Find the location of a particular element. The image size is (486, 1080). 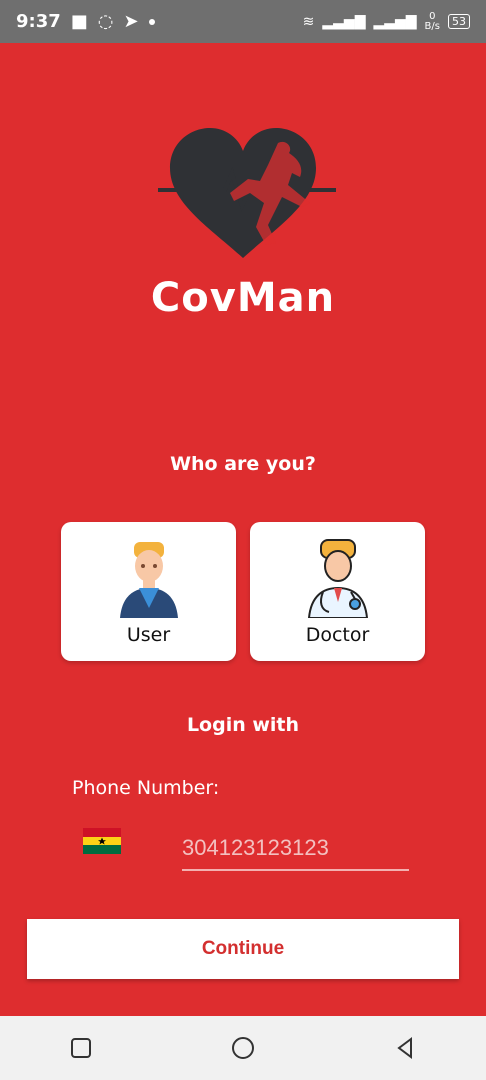

app-title: CovMan is located at coordinates (243, 298).